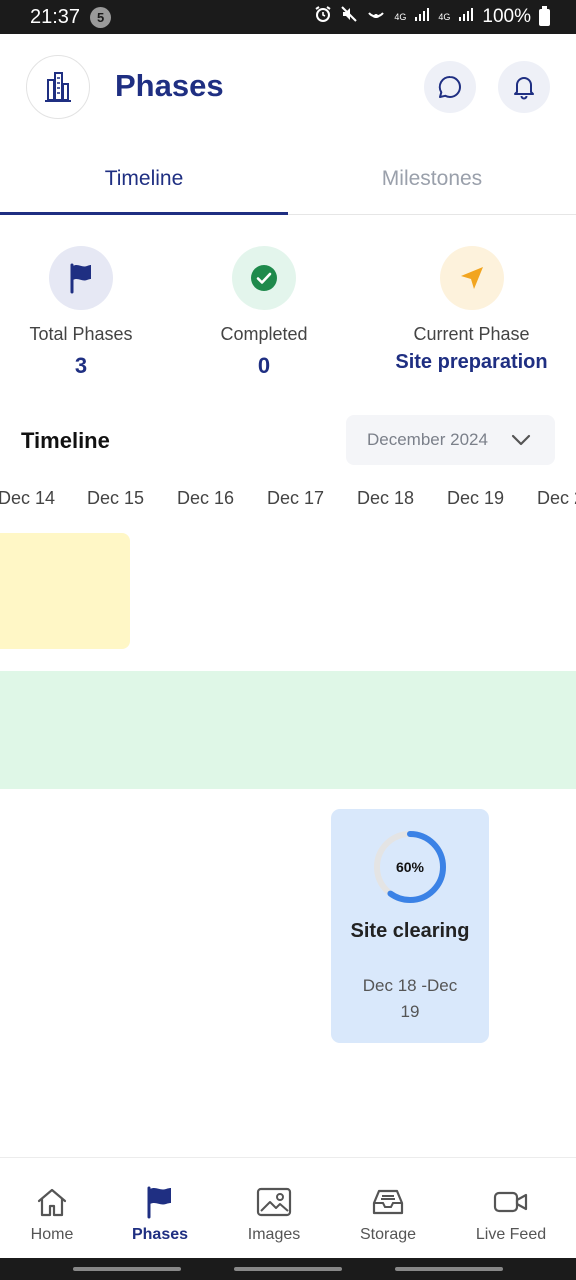 The image size is (576, 1280). I want to click on navigation-arrow-icon, so click(471, 278).